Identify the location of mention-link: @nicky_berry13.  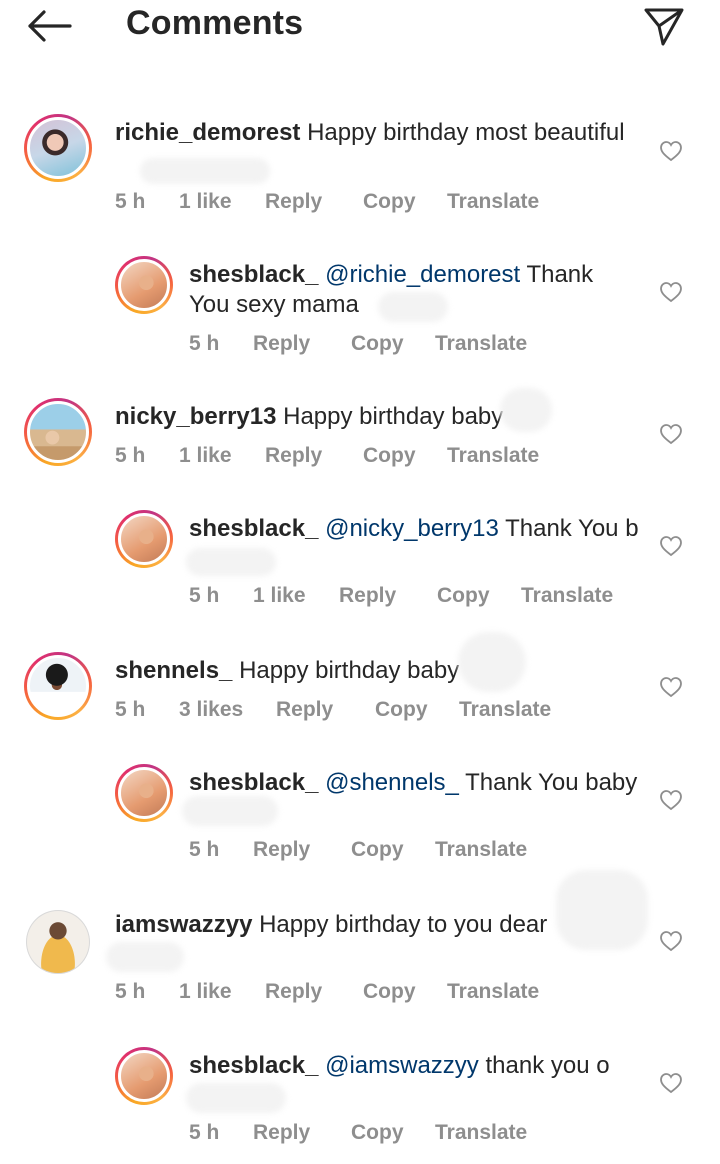
(412, 528).